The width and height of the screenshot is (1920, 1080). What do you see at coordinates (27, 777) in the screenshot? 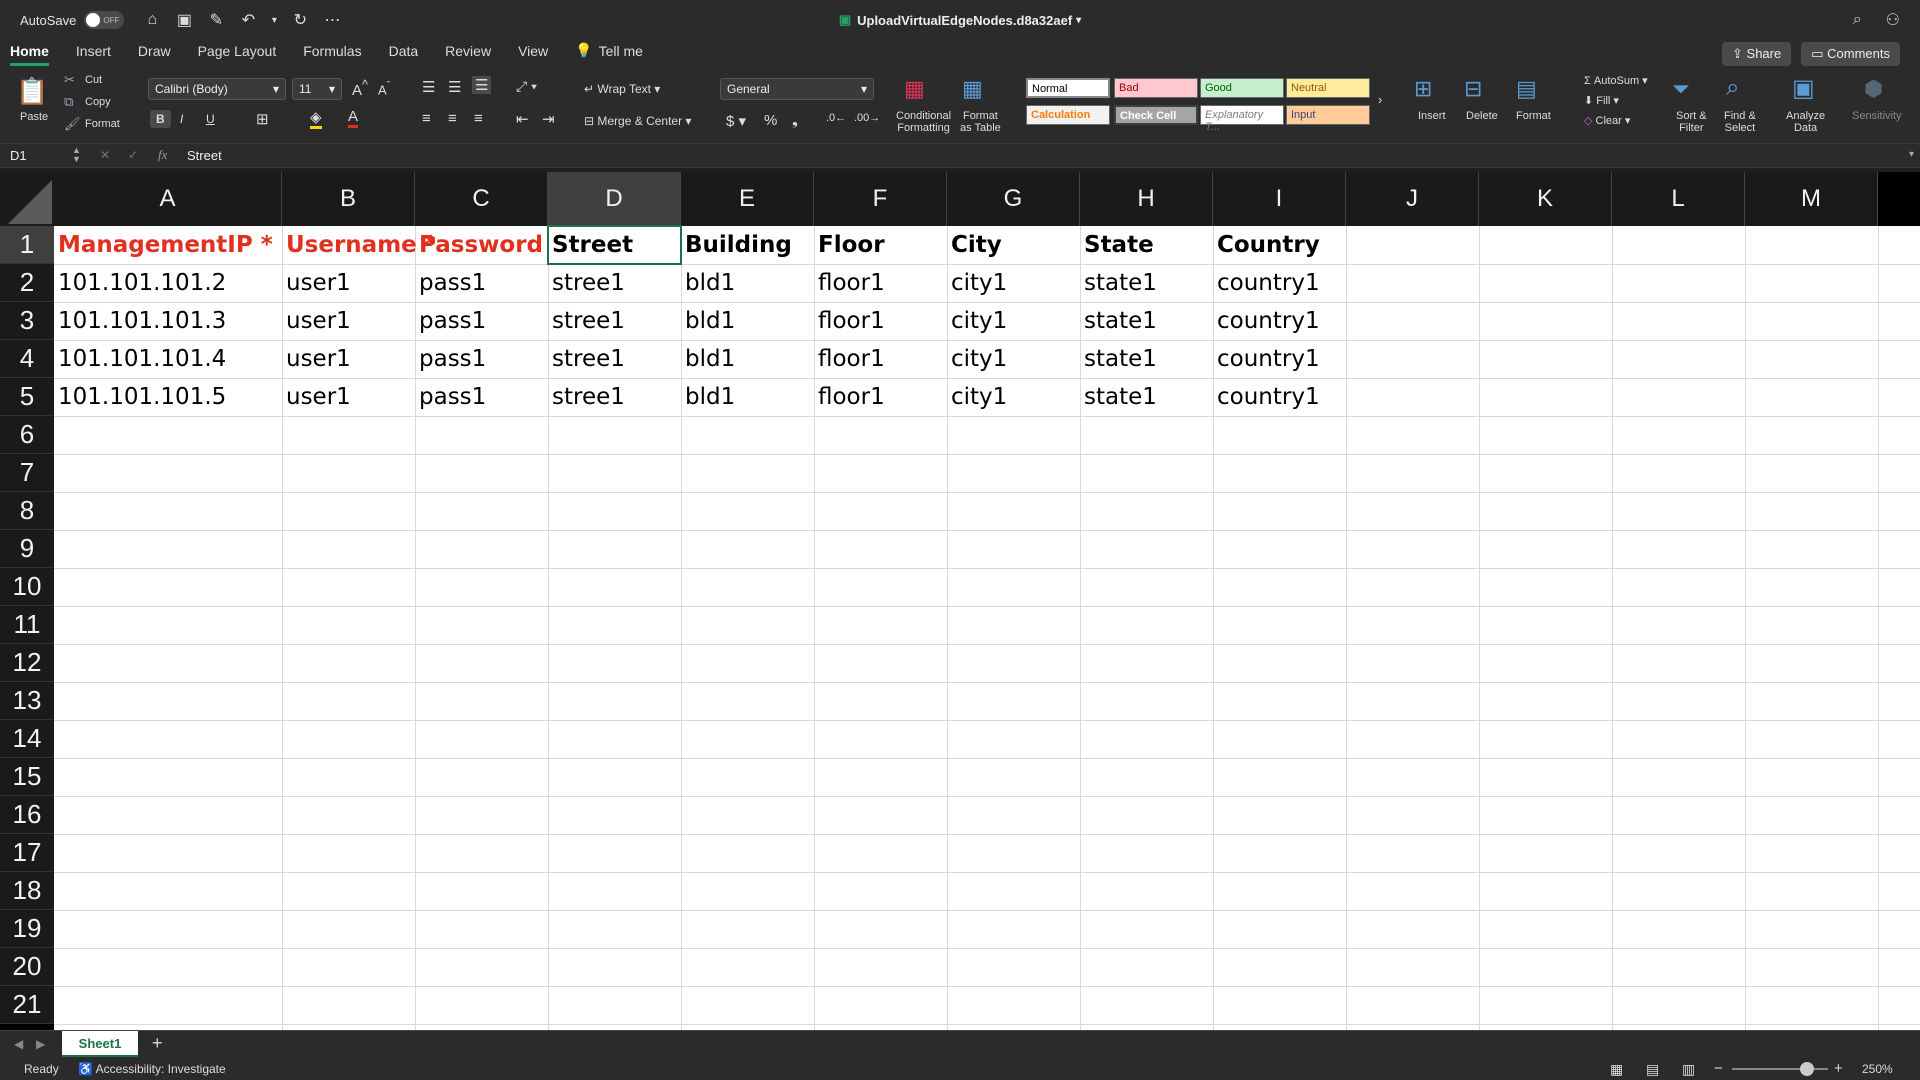
I see `row-header-15: 15` at bounding box center [27, 777].